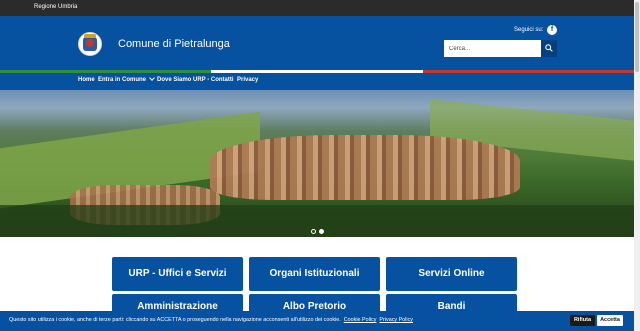  Describe the element at coordinates (86, 80) in the screenshot. I see `nav-home: Home` at that location.